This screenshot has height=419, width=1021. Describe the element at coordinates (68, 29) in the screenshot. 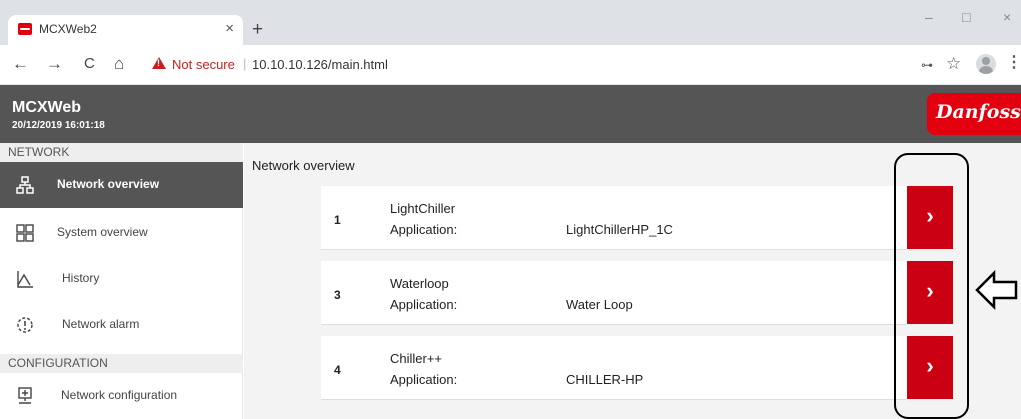

I see `tab-title: MCXWeb2` at that location.